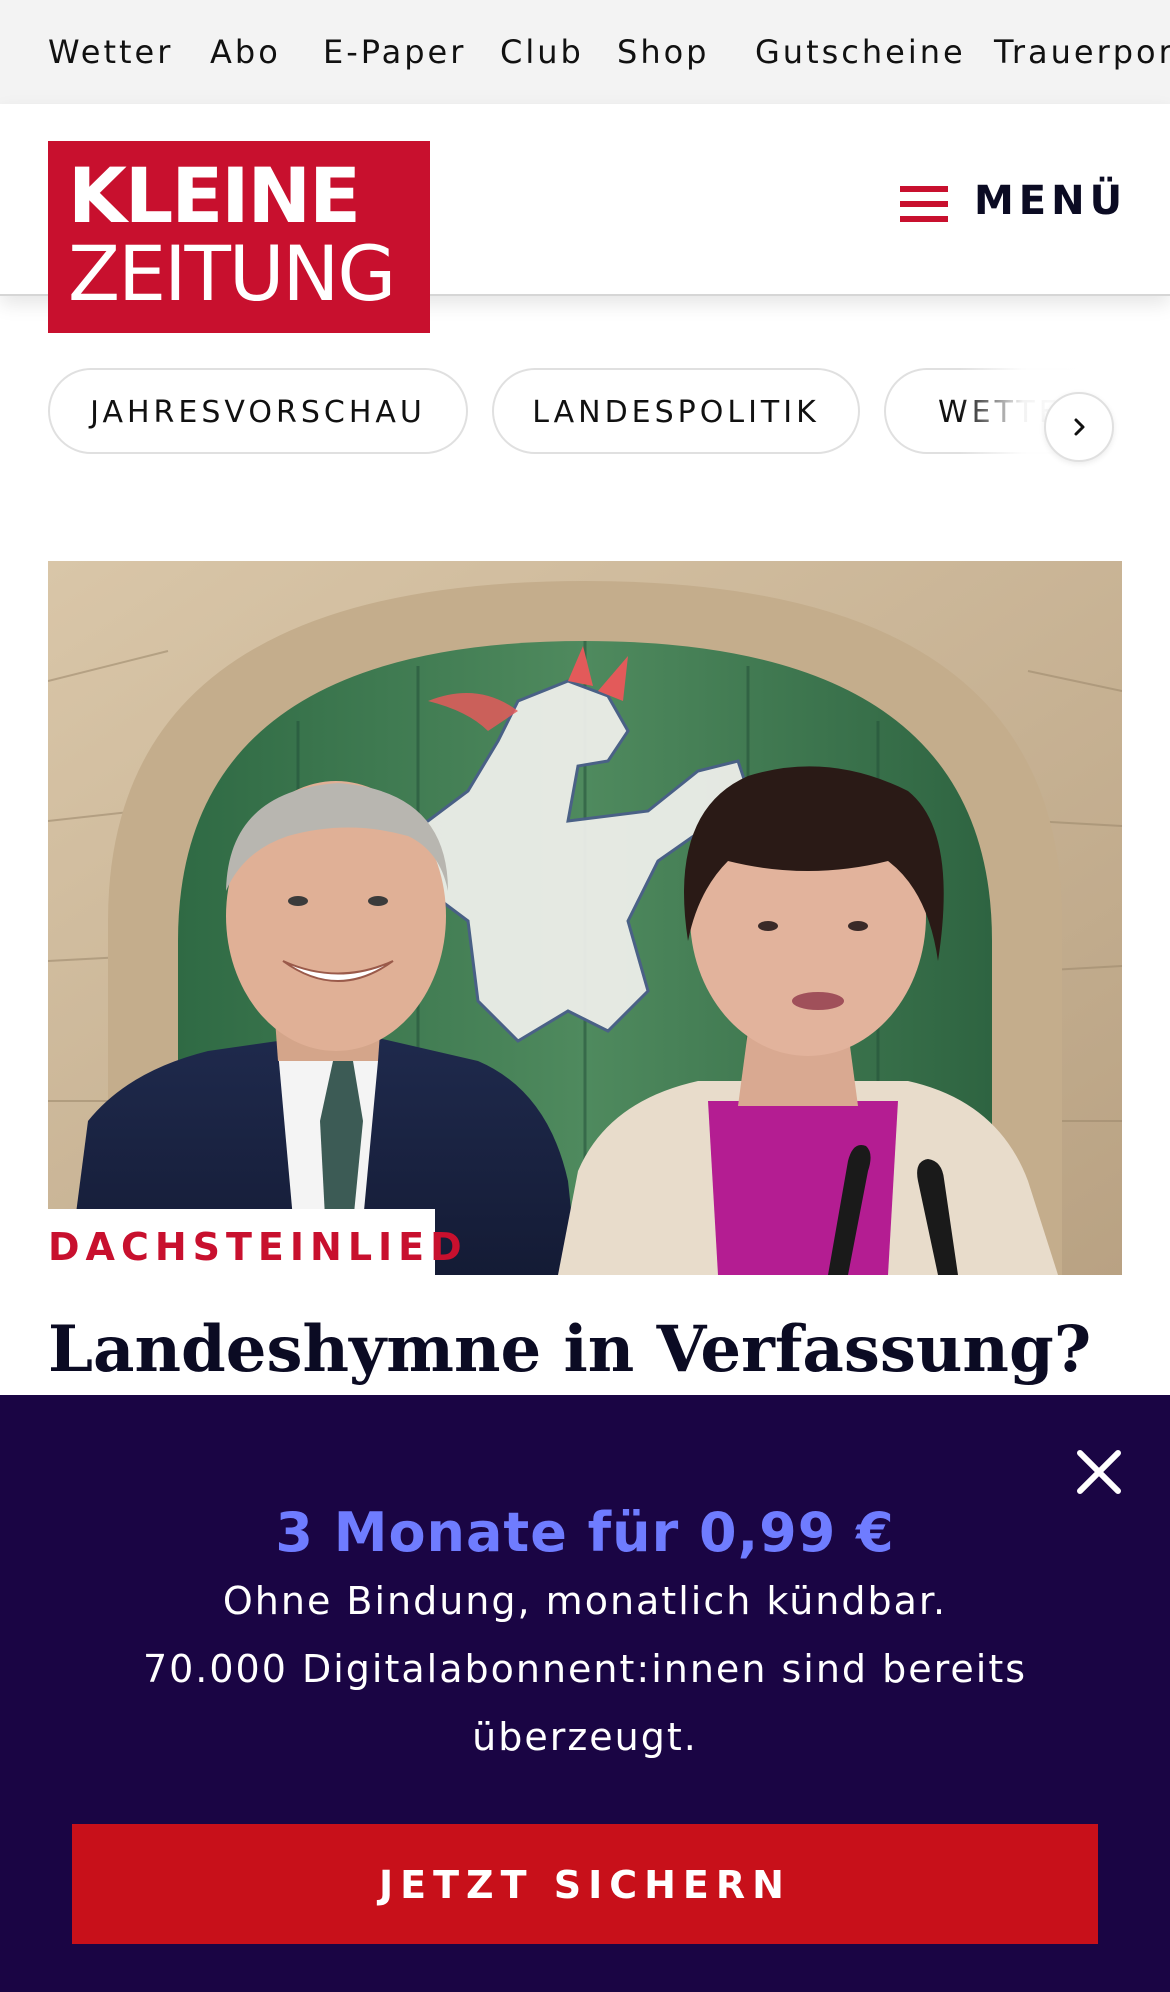 The image size is (1170, 1992). I want to click on hamburger-icon, so click(924, 204).